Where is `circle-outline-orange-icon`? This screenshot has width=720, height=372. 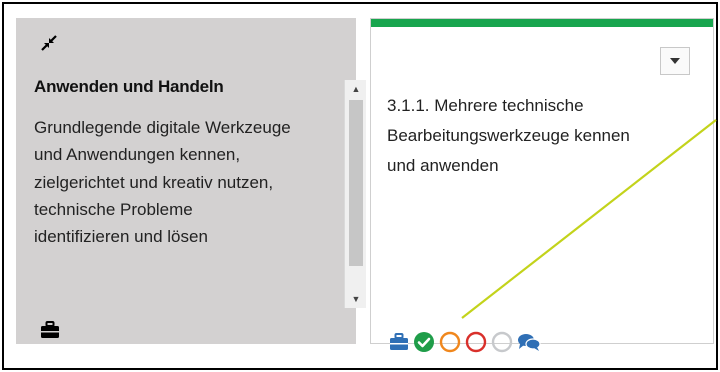 circle-outline-orange-icon is located at coordinates (450, 342).